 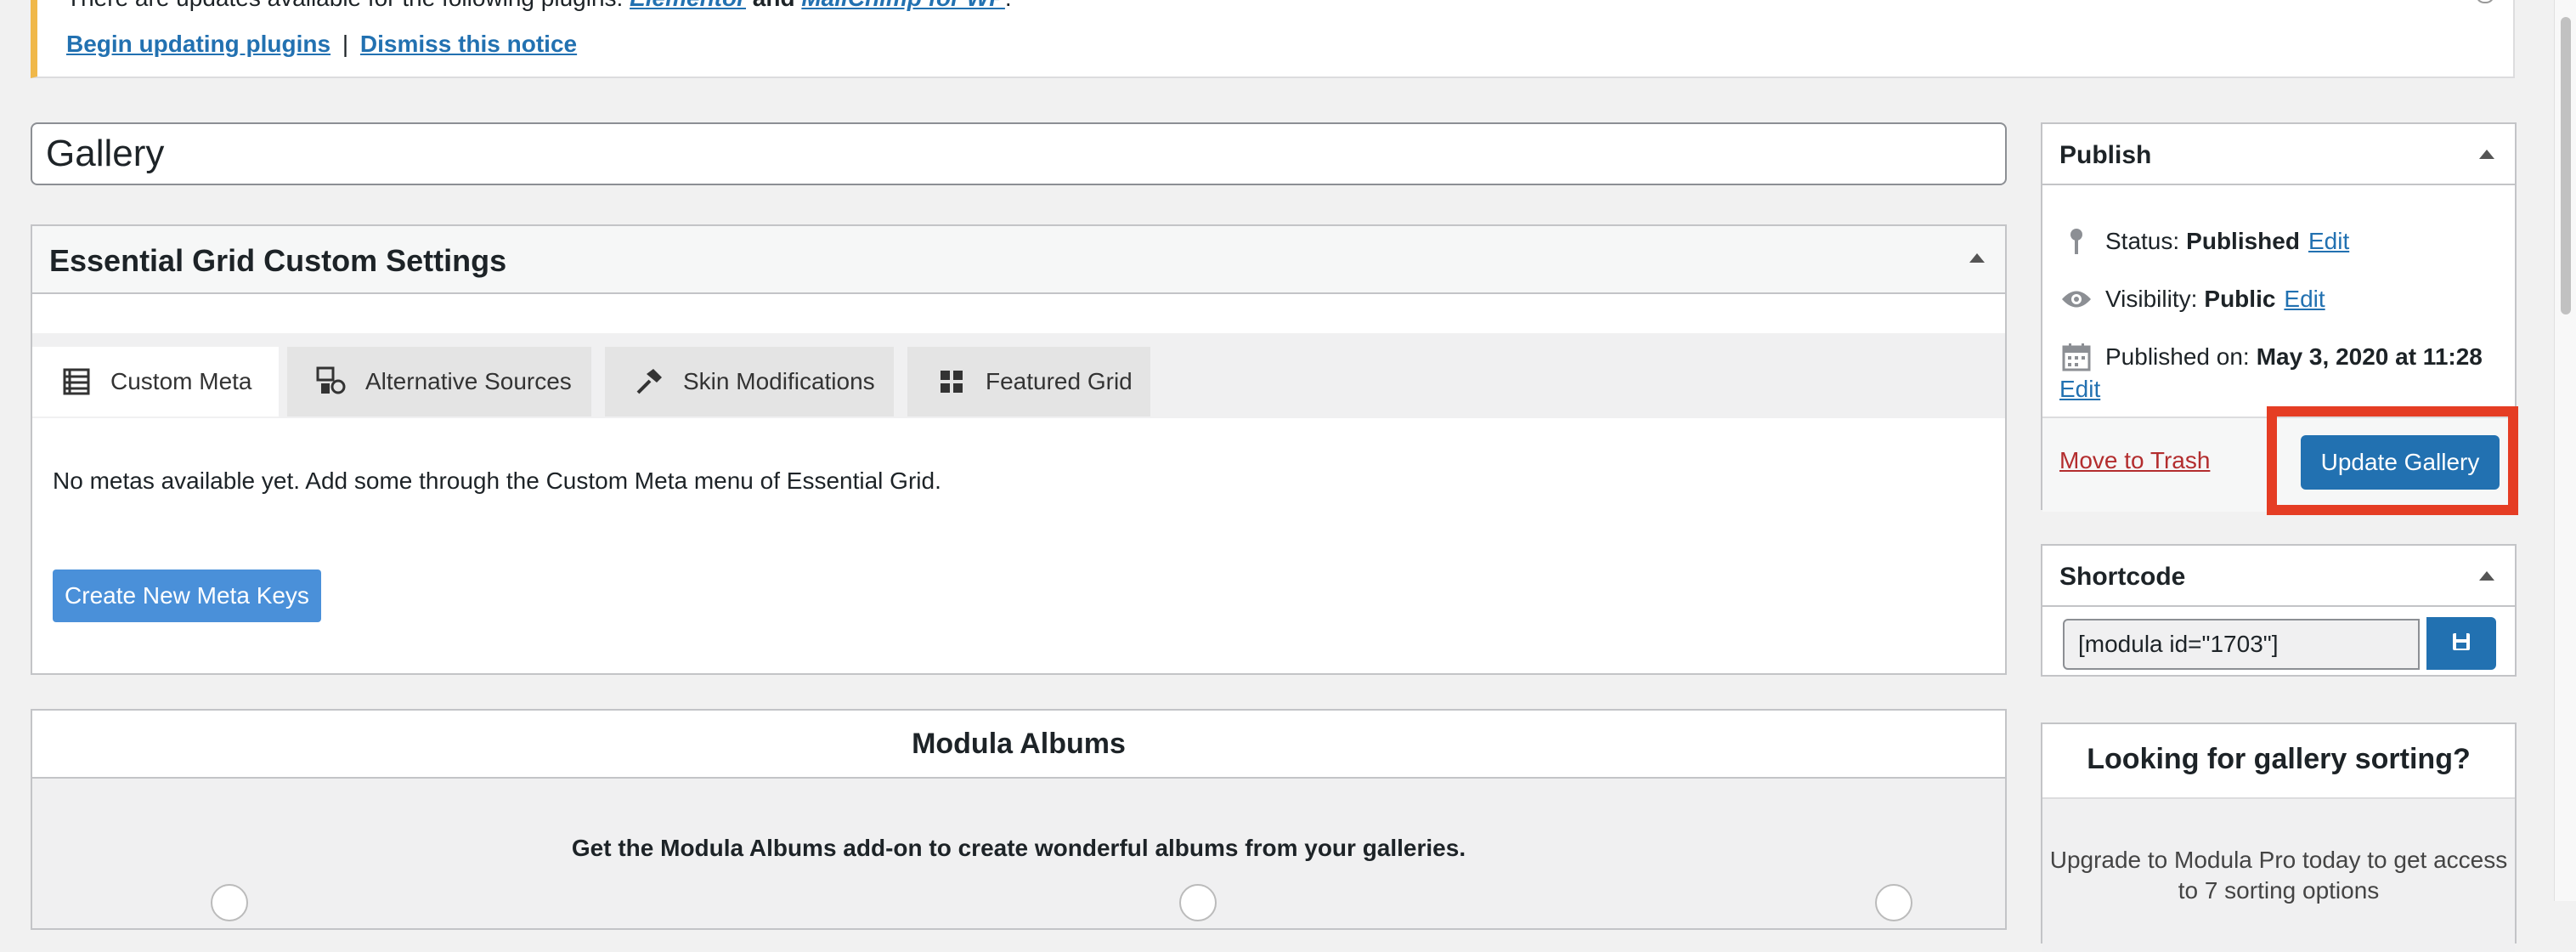 What do you see at coordinates (1019, 260) in the screenshot?
I see `essential-grid-header: Essential Grid Custom Settings` at bounding box center [1019, 260].